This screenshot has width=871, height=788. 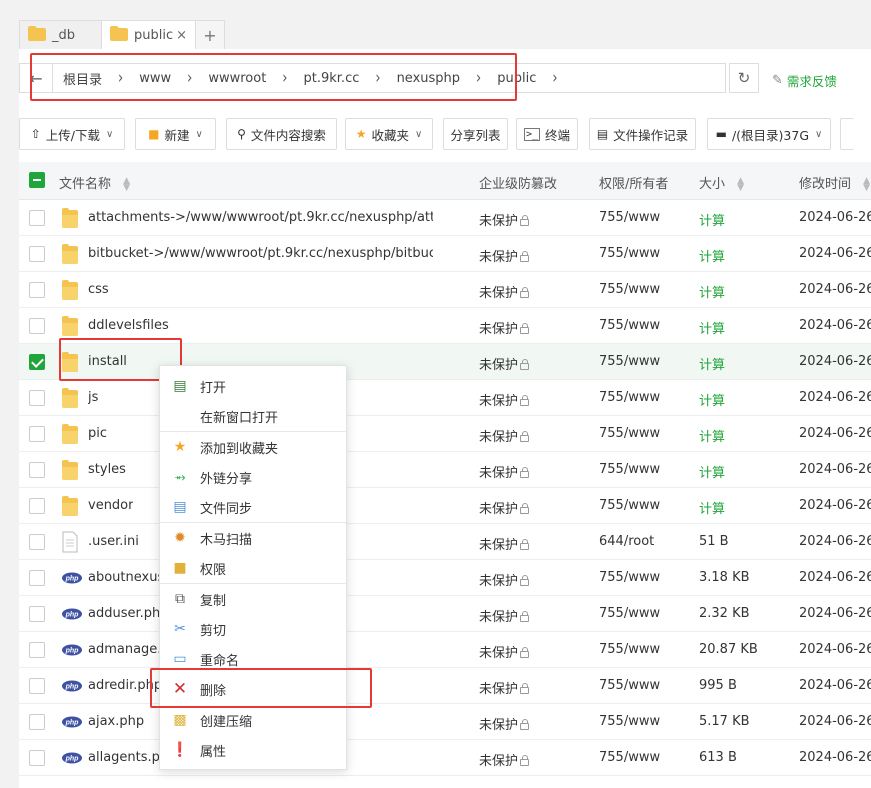 What do you see at coordinates (253, 568) in the screenshot?
I see `menu-permission: ■ 权限` at bounding box center [253, 568].